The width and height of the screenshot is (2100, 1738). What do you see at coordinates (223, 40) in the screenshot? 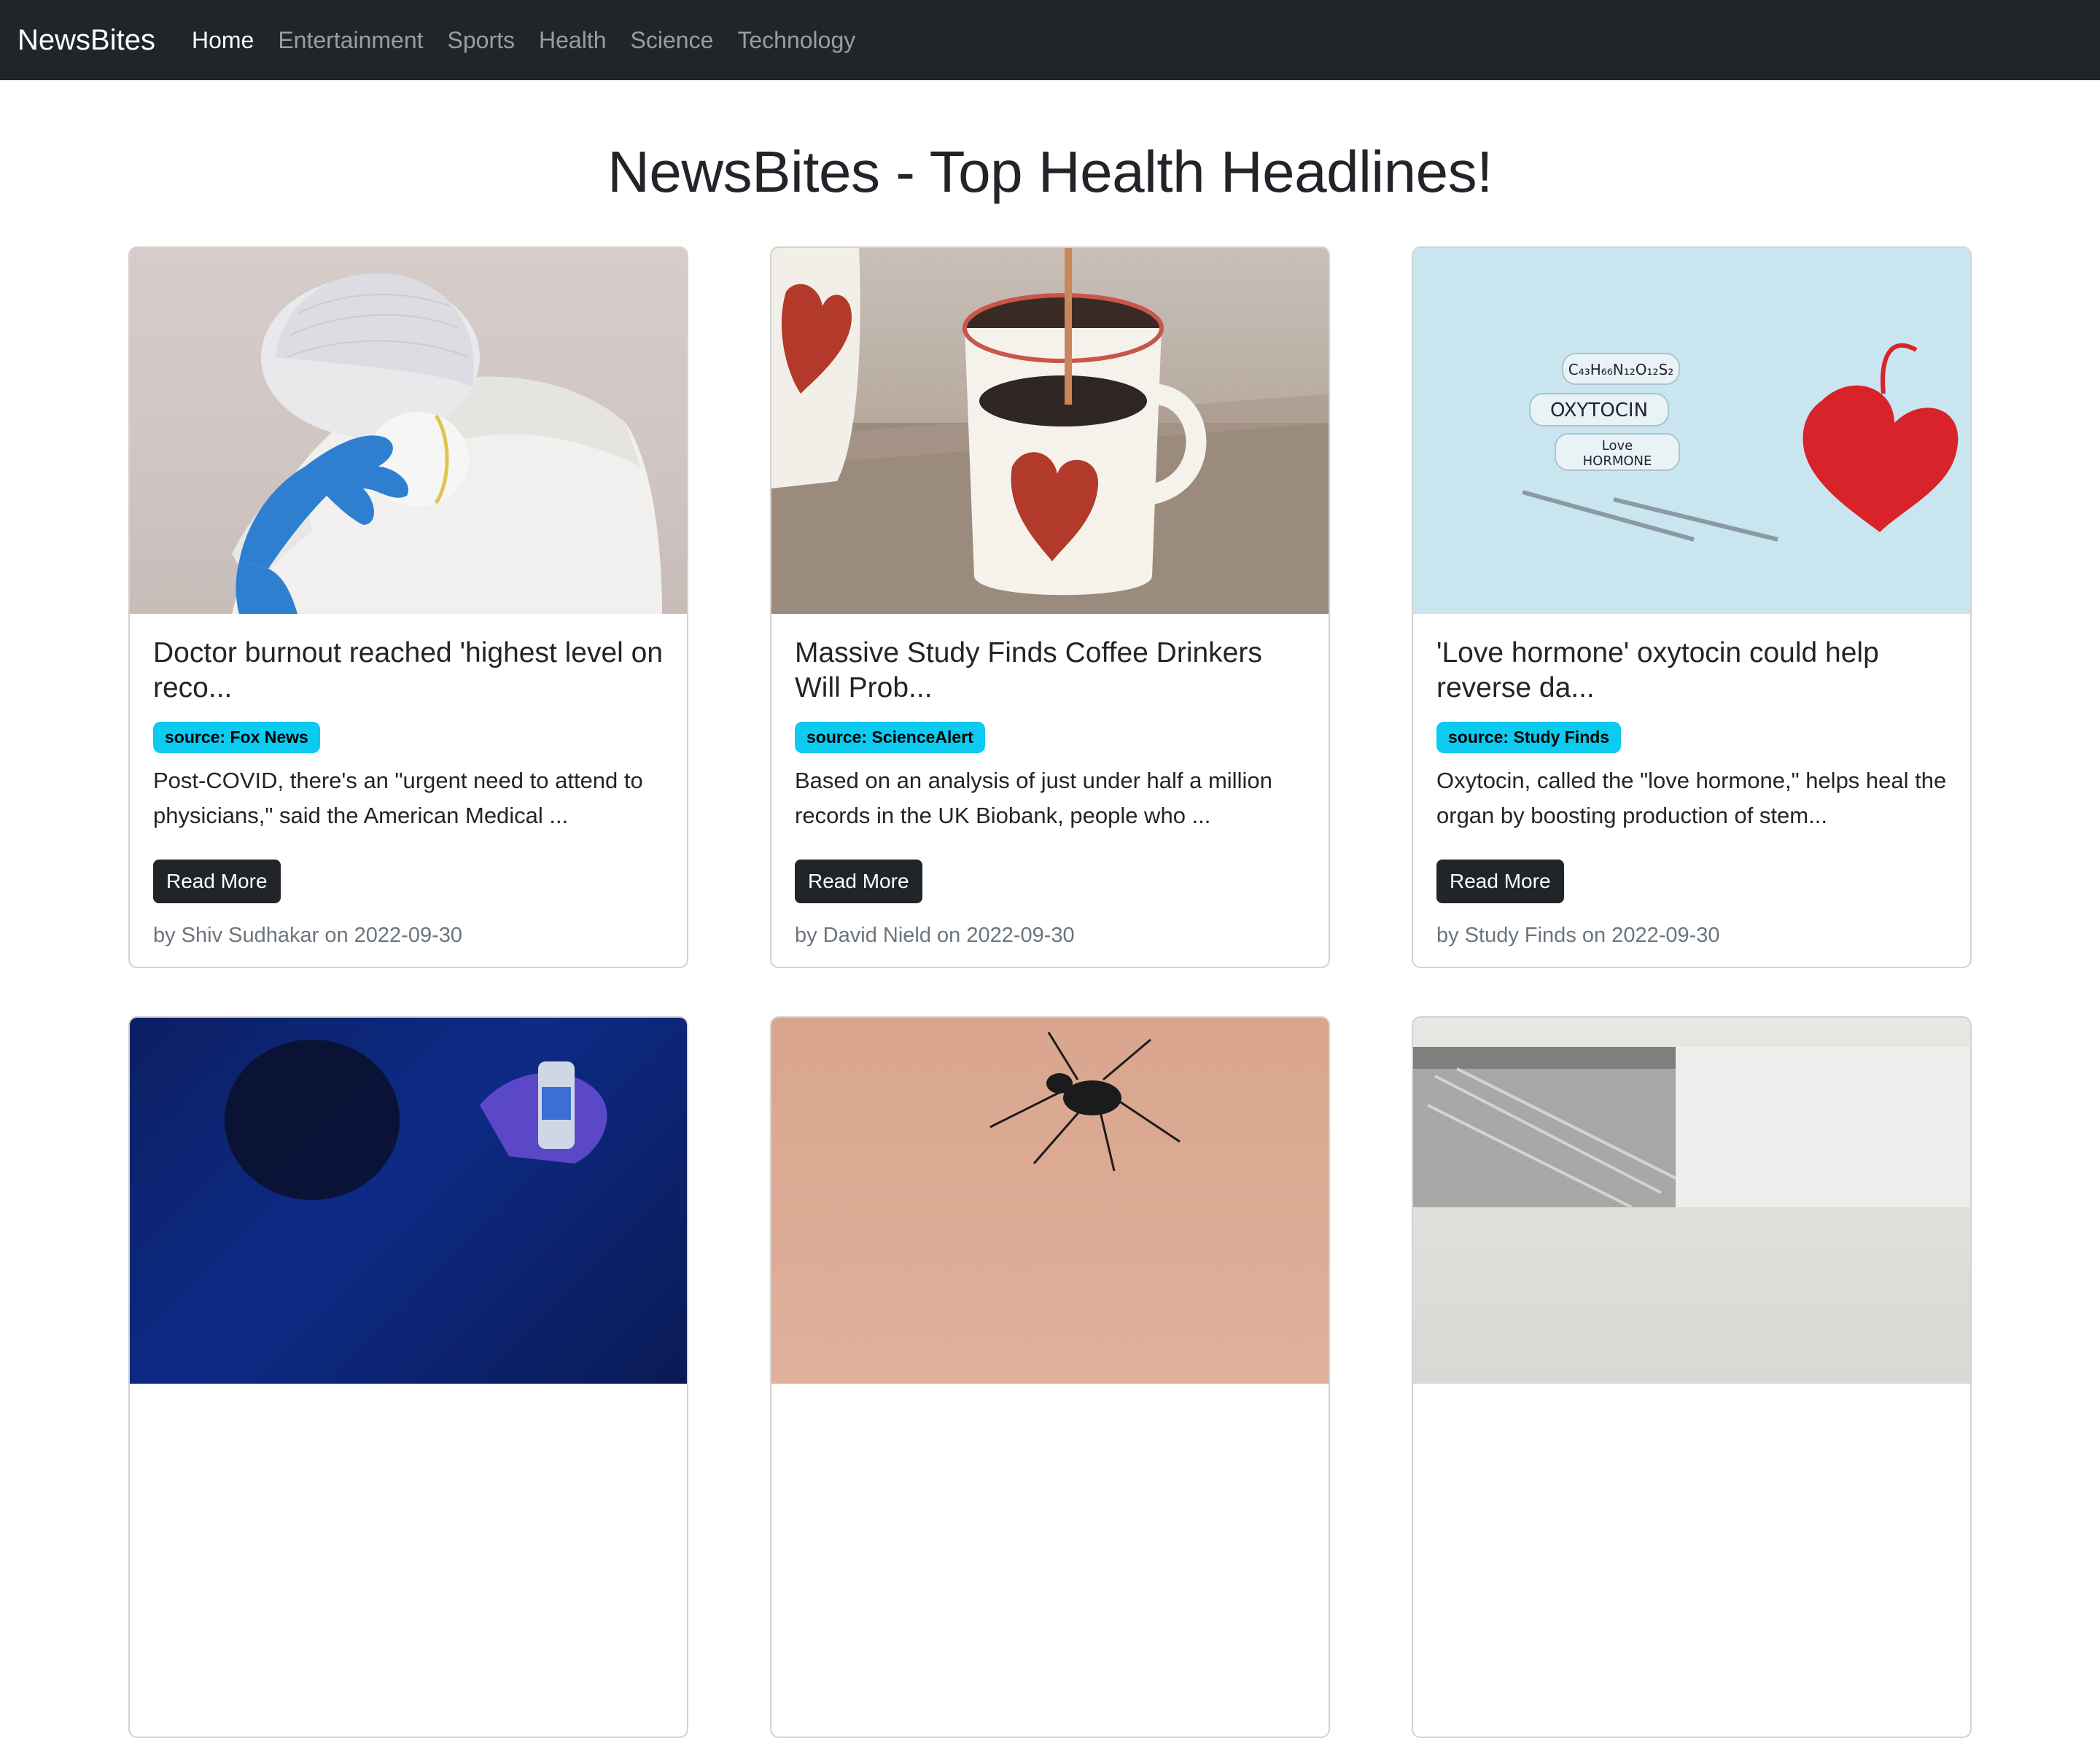
I see `nav-link-home: Home` at bounding box center [223, 40].